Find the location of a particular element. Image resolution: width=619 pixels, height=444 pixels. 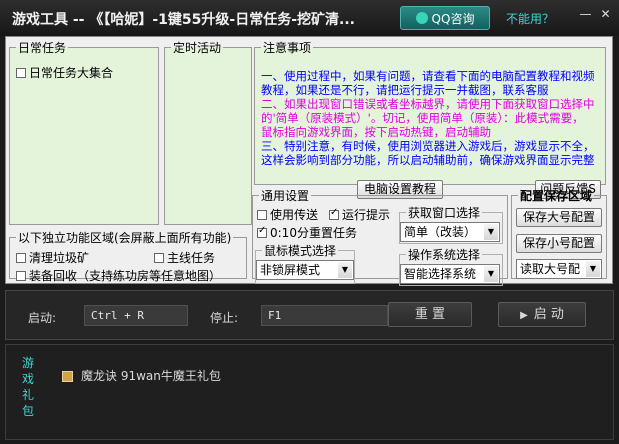

reset-task-label: 0:10分重置任务 is located at coordinates (313, 233).